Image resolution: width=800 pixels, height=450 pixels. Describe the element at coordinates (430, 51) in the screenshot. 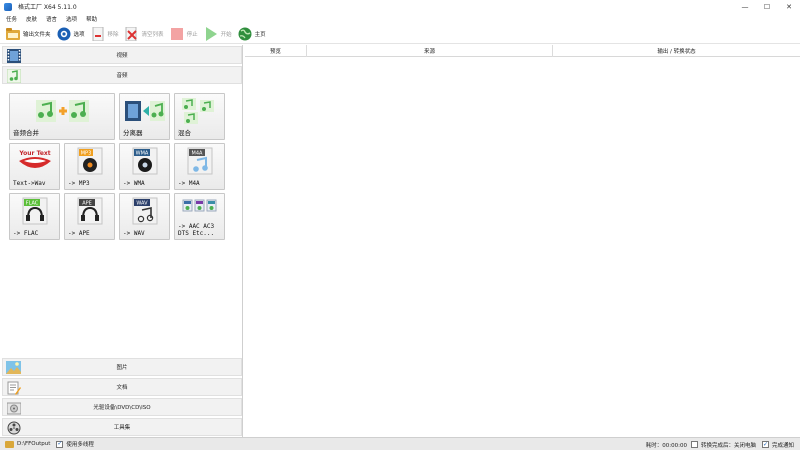

I see `column-source: 来源` at that location.